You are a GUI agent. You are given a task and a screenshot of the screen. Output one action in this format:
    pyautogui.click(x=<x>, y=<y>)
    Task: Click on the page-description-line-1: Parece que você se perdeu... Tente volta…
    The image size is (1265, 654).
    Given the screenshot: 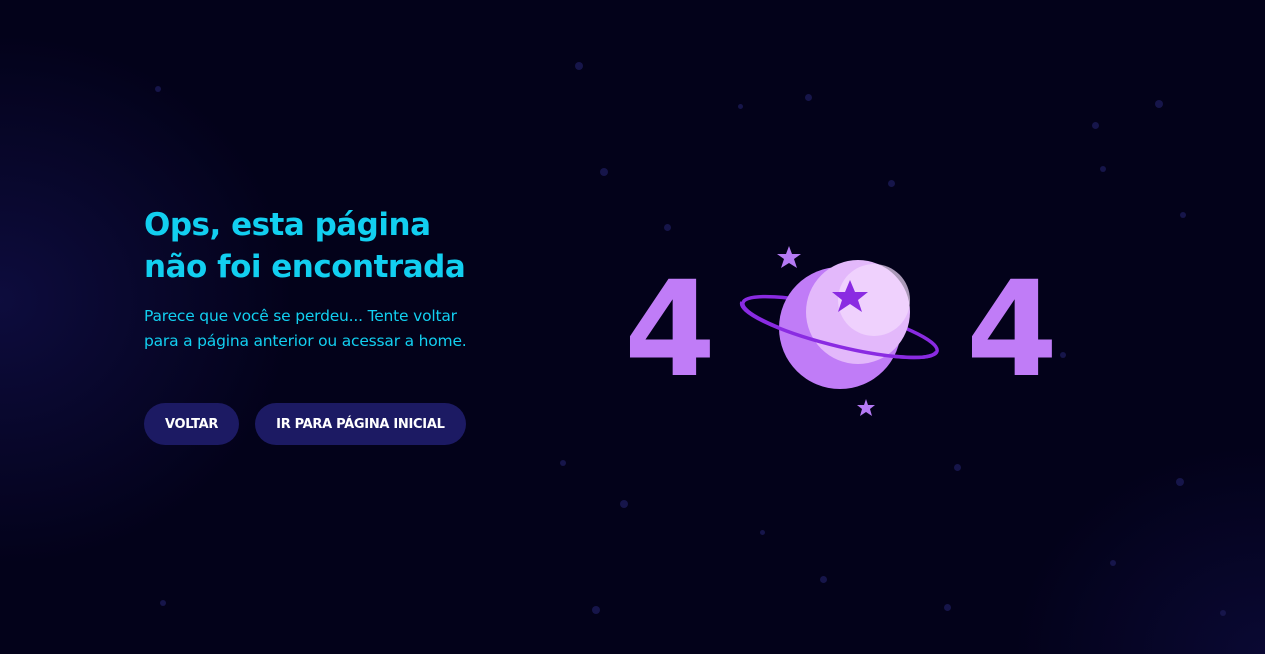 What is the action you would take?
    pyautogui.click(x=300, y=316)
    